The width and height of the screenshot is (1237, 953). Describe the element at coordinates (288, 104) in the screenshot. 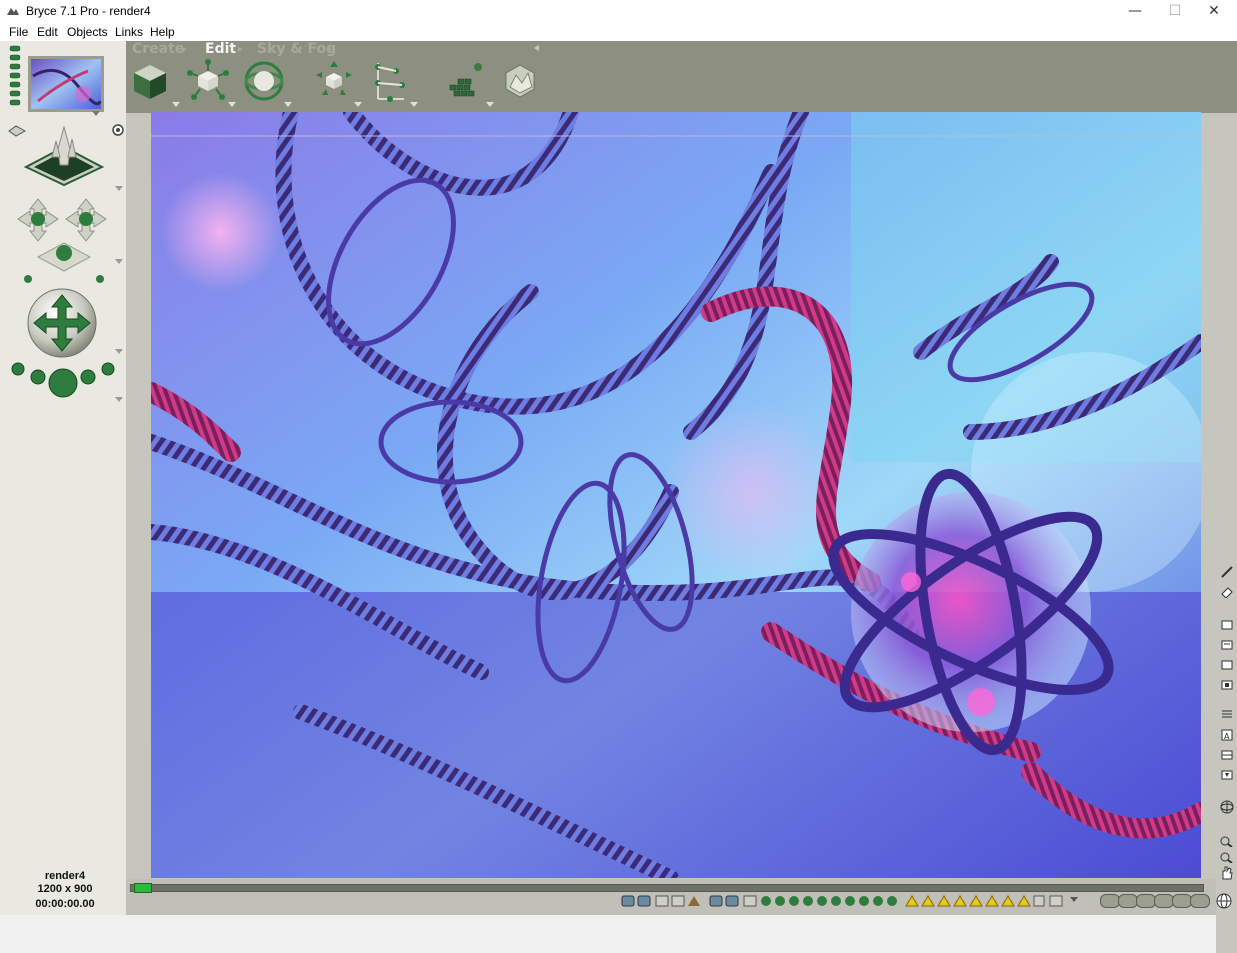

I see `rotate-options-arrow` at that location.